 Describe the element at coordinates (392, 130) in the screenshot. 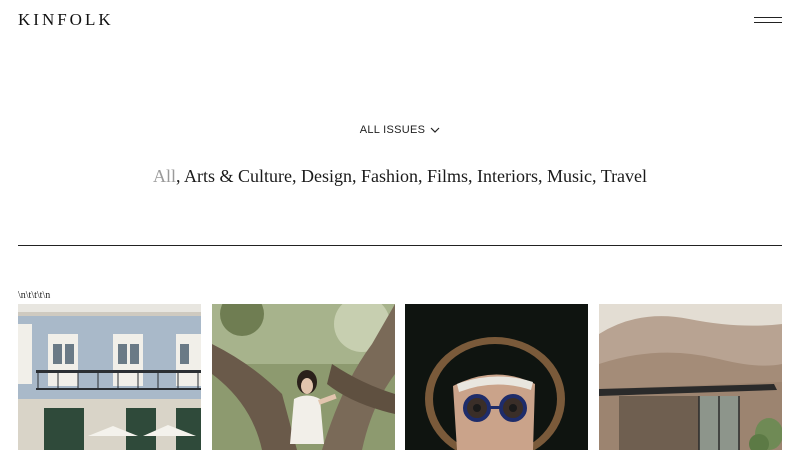

I see `all-issues-label: ALL ISSUES` at that location.